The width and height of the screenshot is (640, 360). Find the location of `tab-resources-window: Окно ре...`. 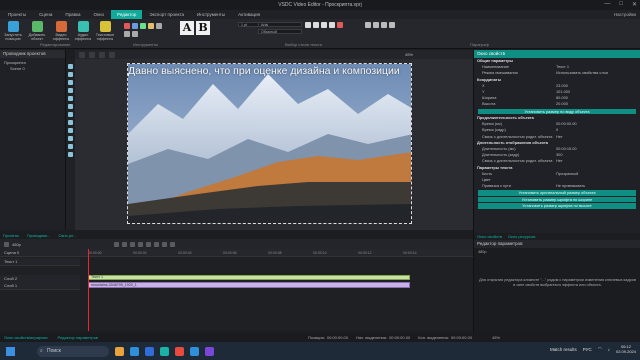

tab-resources-window: Окно ре... is located at coordinates (67, 235).